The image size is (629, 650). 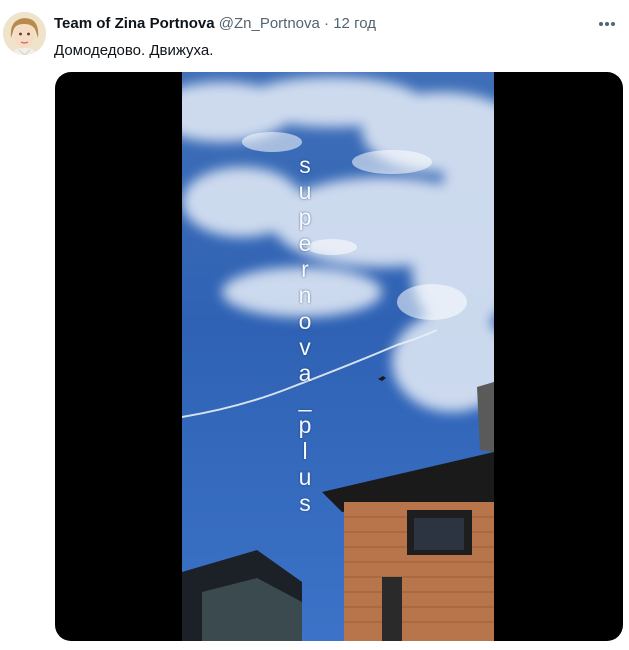 I want to click on avatar, so click(x=24, y=33).